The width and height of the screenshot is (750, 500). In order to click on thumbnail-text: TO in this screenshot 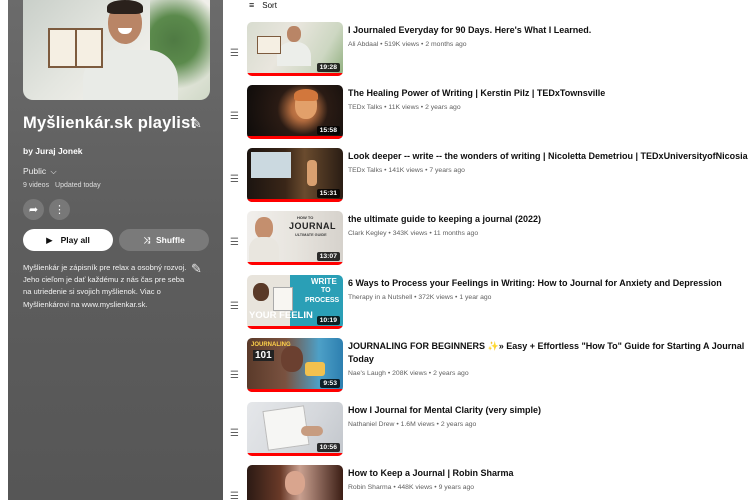, I will do `click(326, 290)`.